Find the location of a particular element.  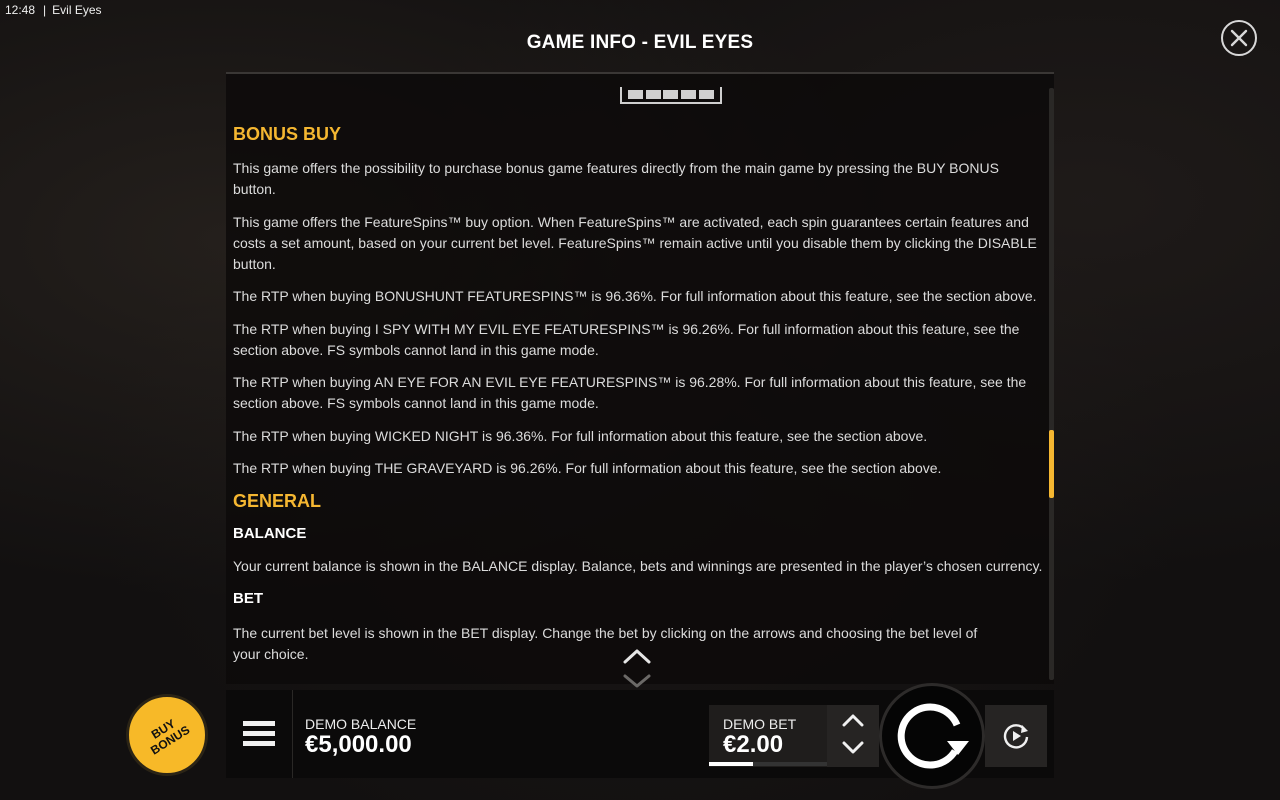

balance-value: €5,000.00 is located at coordinates (358, 744).